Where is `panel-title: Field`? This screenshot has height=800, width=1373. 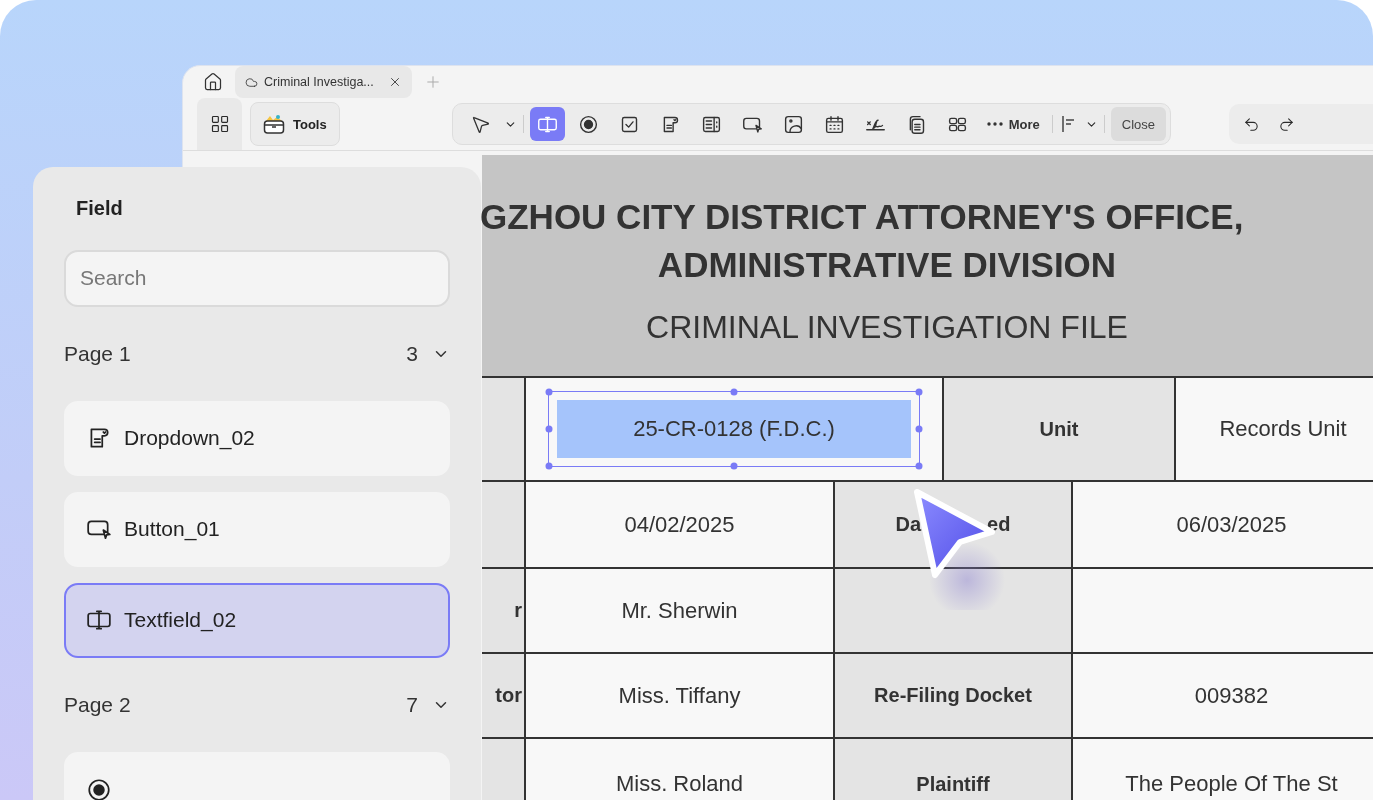 panel-title: Field is located at coordinates (100, 208).